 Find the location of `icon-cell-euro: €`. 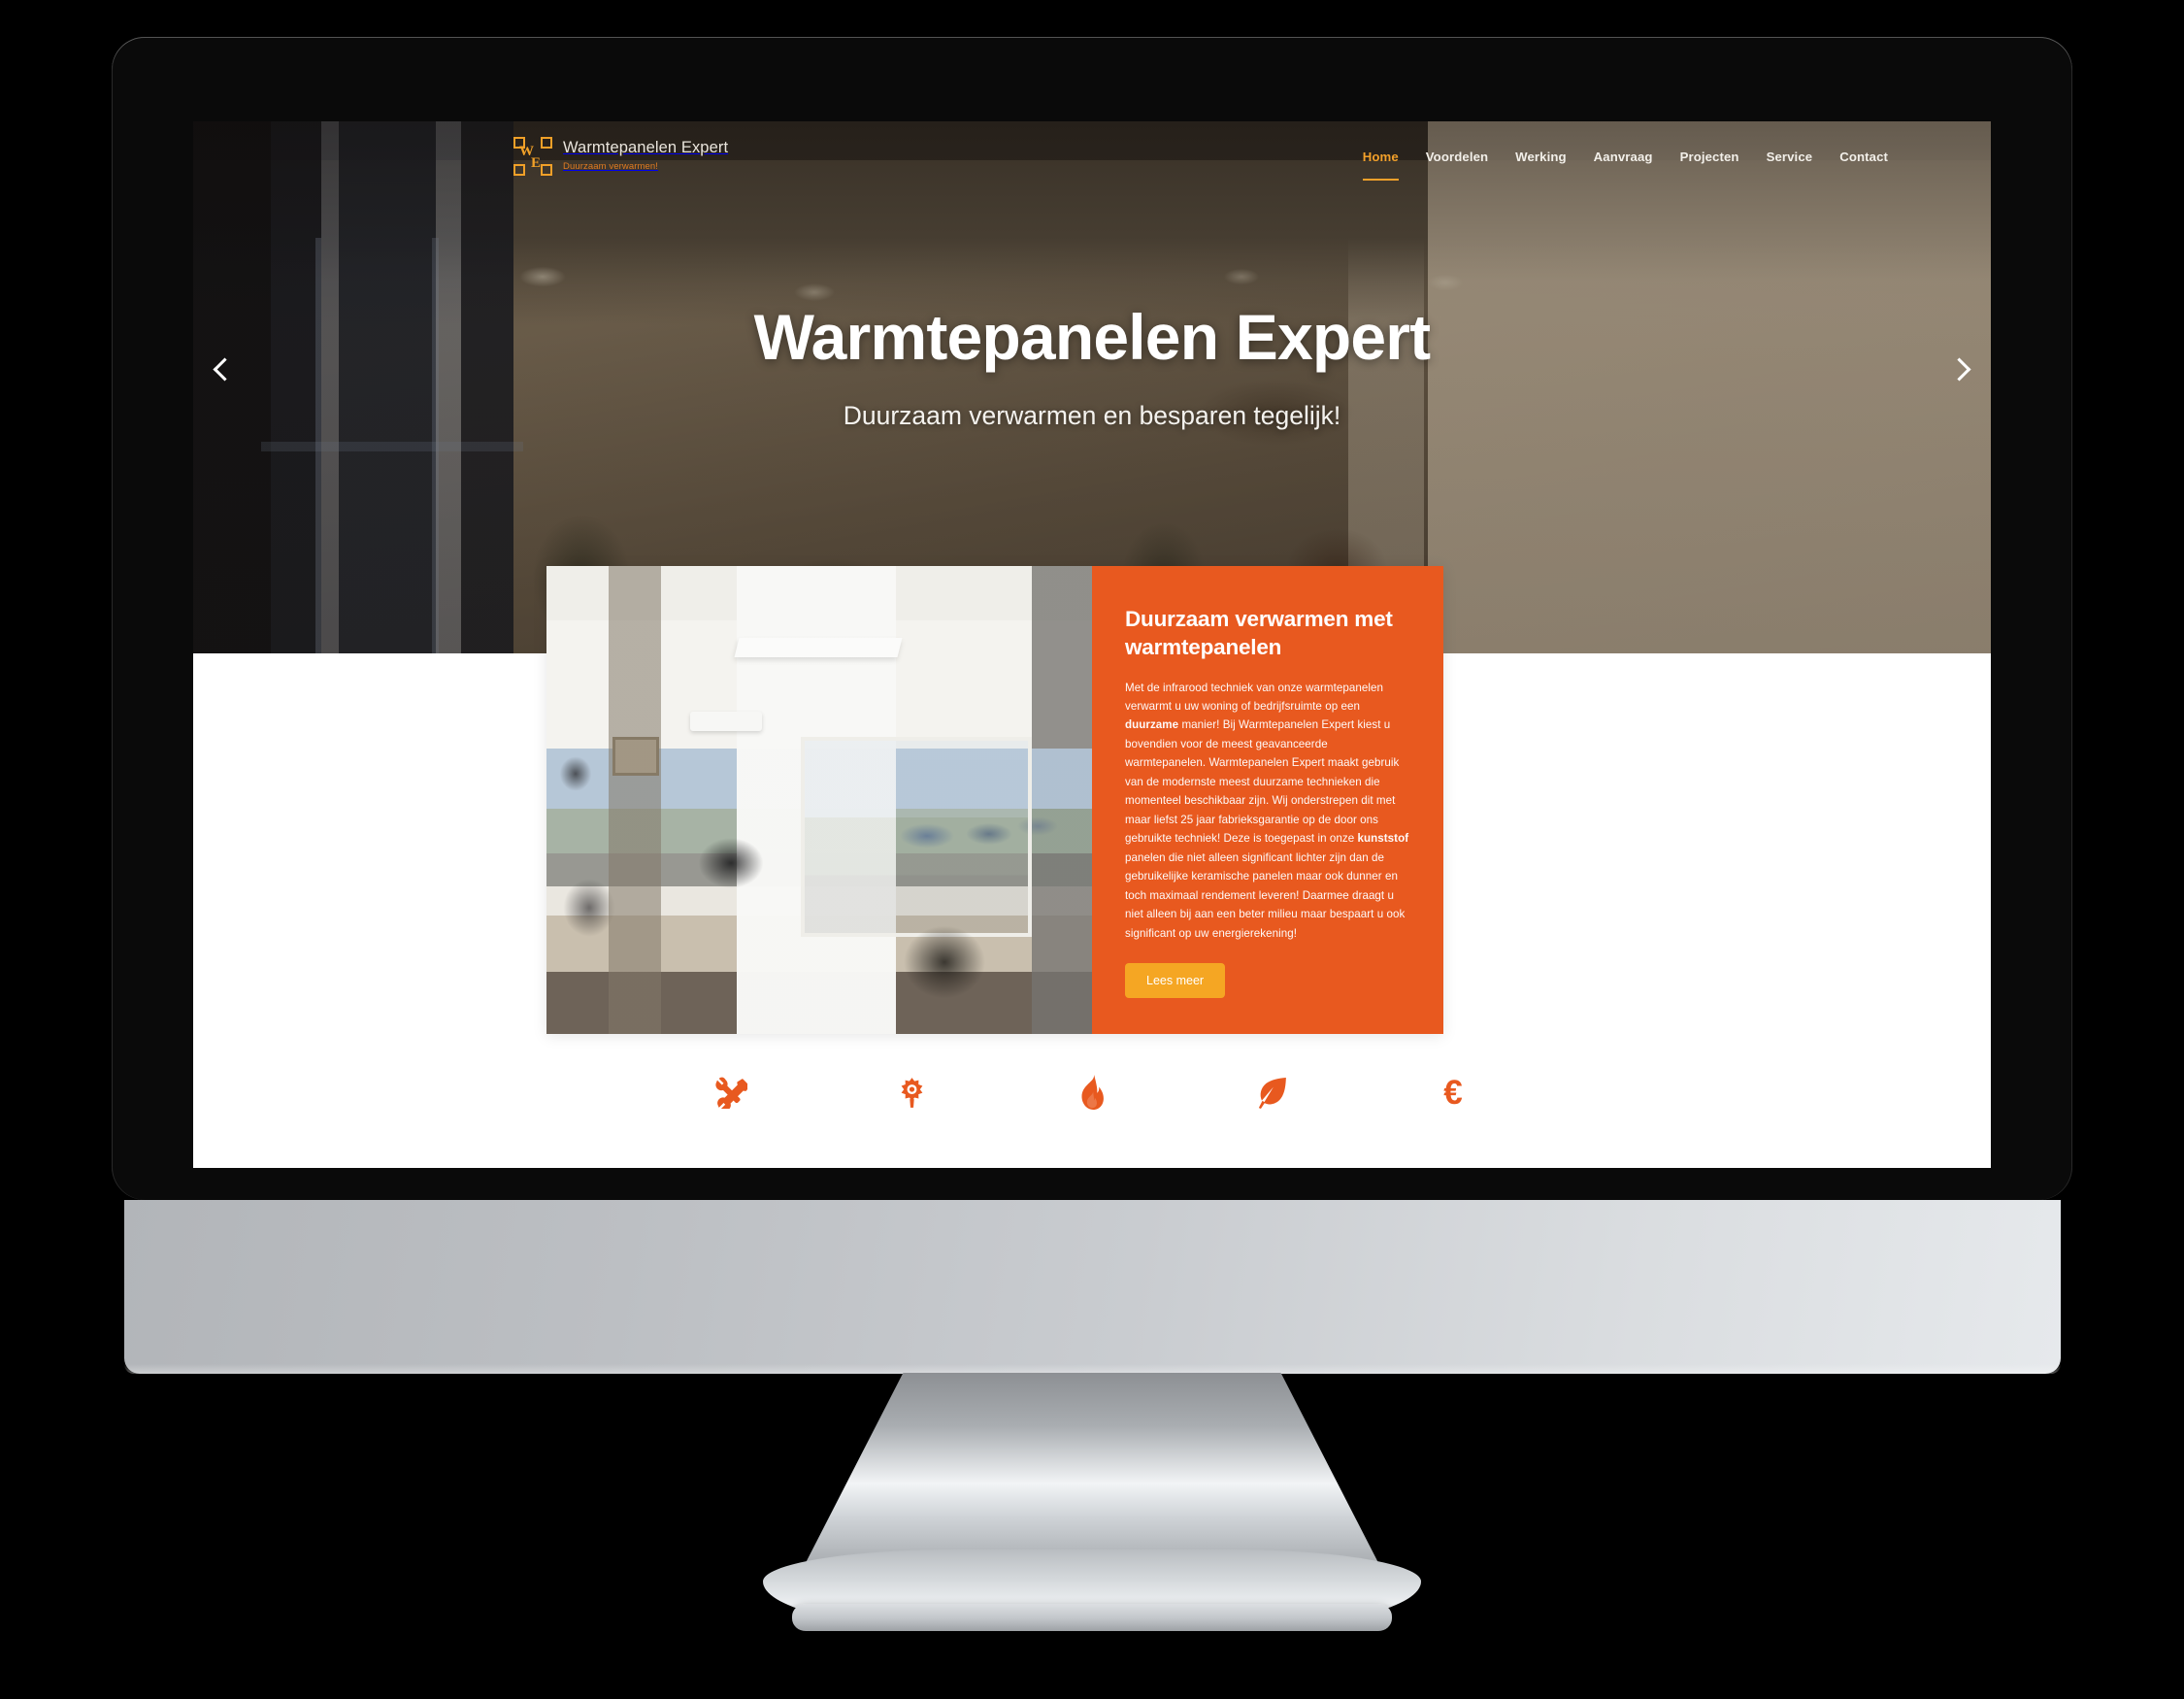

icon-cell-euro: € is located at coordinates (1453, 1093).